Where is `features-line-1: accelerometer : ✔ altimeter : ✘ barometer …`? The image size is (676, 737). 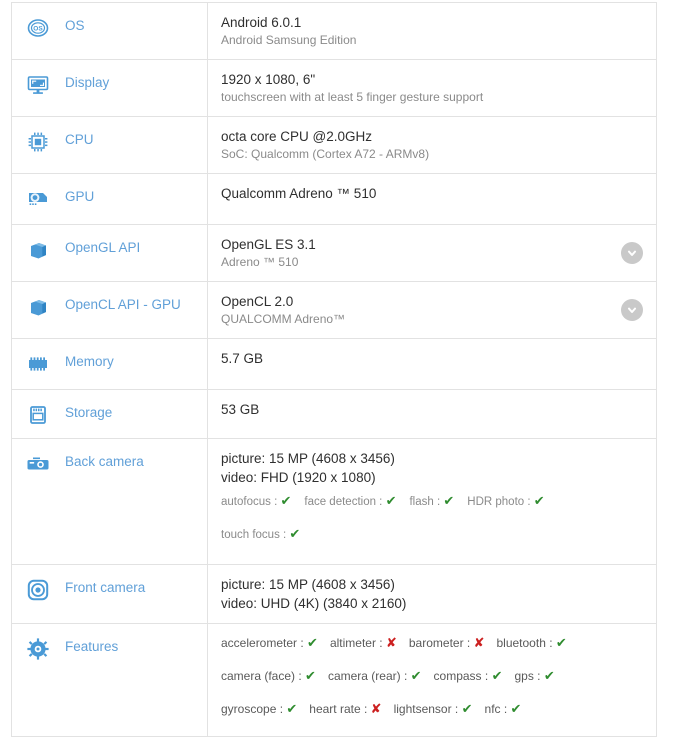 features-line-1: accelerometer : ✔ altimeter : ✘ barometer … is located at coordinates (418, 643).